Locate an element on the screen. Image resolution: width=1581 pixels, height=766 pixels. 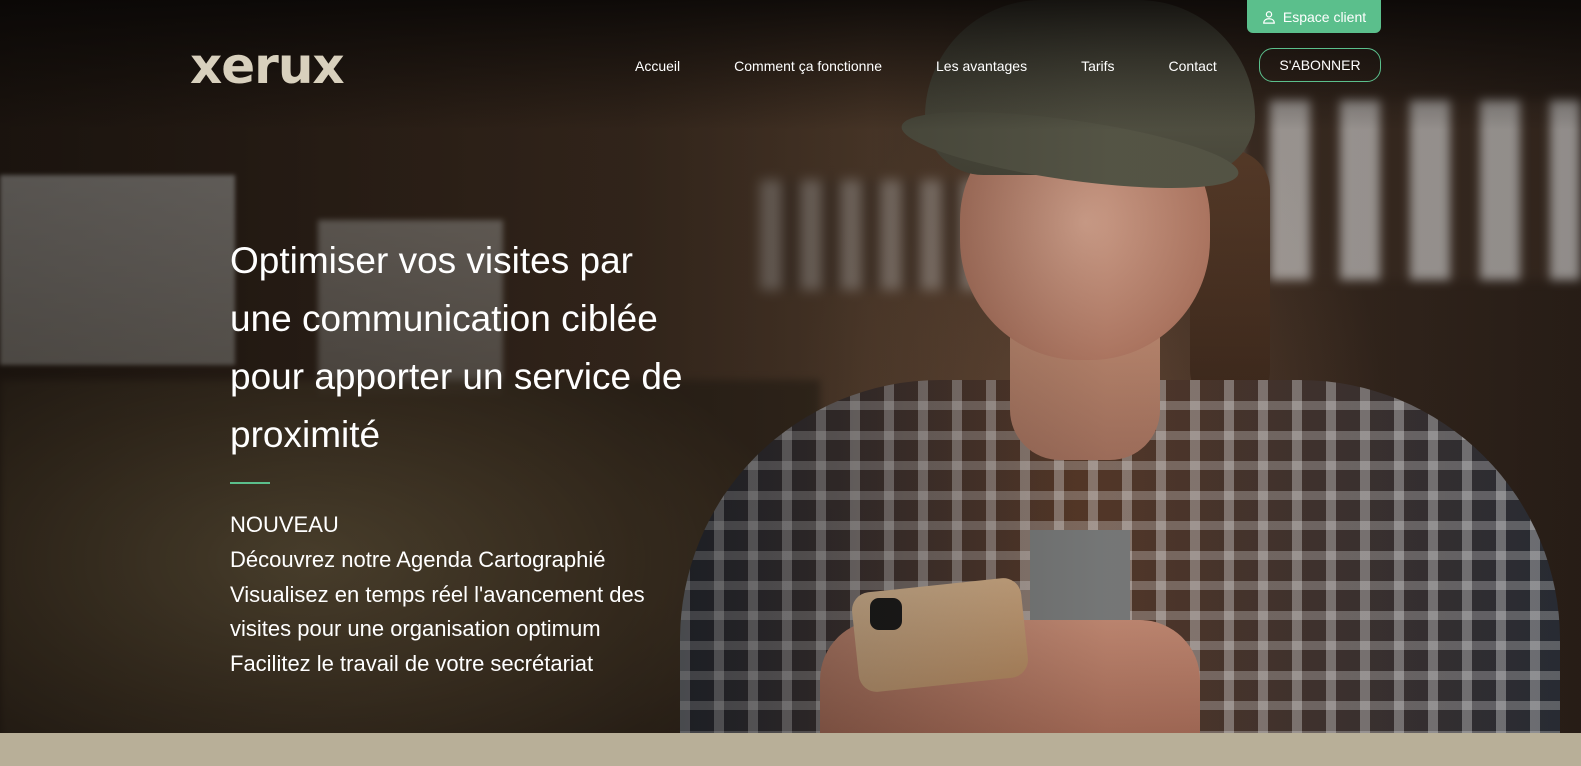
nav-les-avantages: Les avantages is located at coordinates (981, 66).